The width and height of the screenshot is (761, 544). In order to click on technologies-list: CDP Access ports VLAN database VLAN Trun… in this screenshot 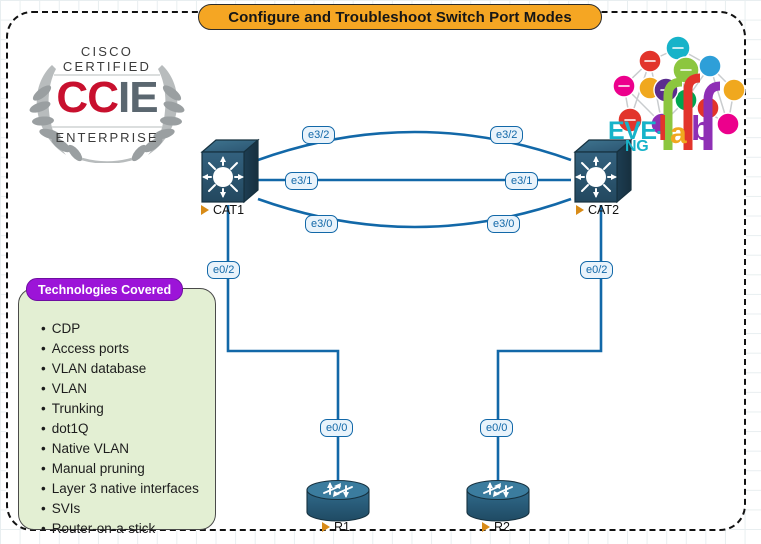, I will do `click(120, 429)`.